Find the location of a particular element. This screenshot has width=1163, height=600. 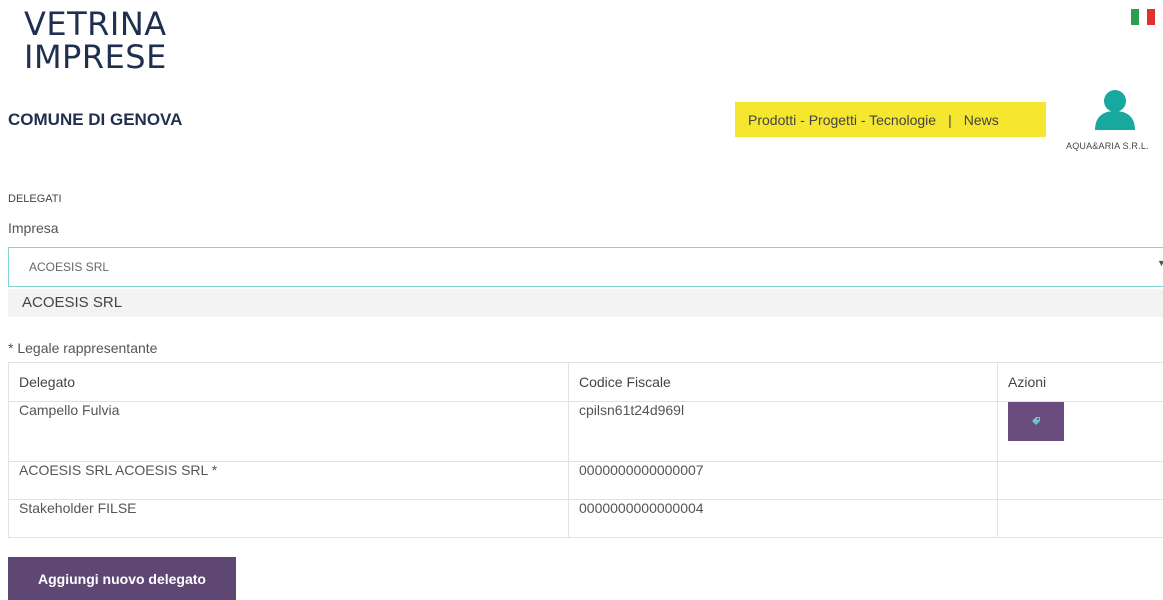

cell-delegato: ACOESIS SRL ACOESIS SRL * is located at coordinates (289, 481).